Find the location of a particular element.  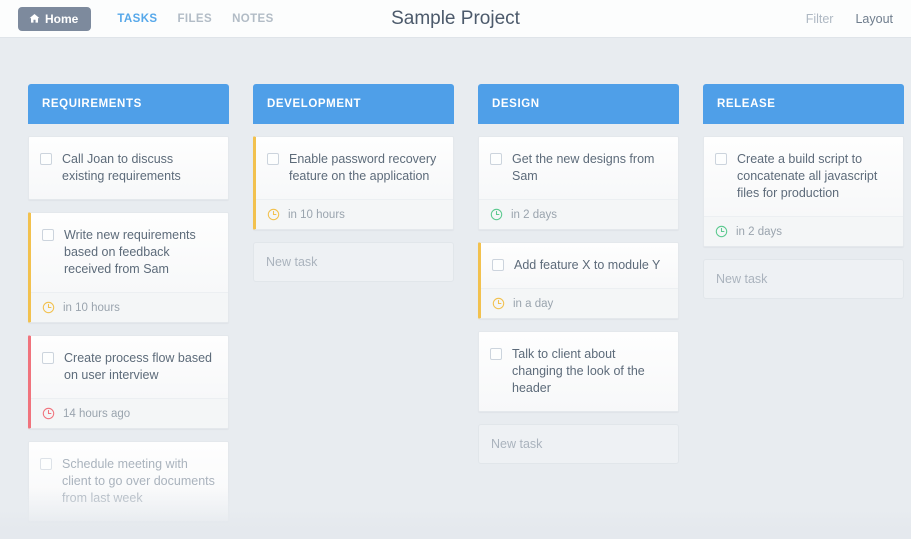

column-title: DESIGN is located at coordinates (516, 104).